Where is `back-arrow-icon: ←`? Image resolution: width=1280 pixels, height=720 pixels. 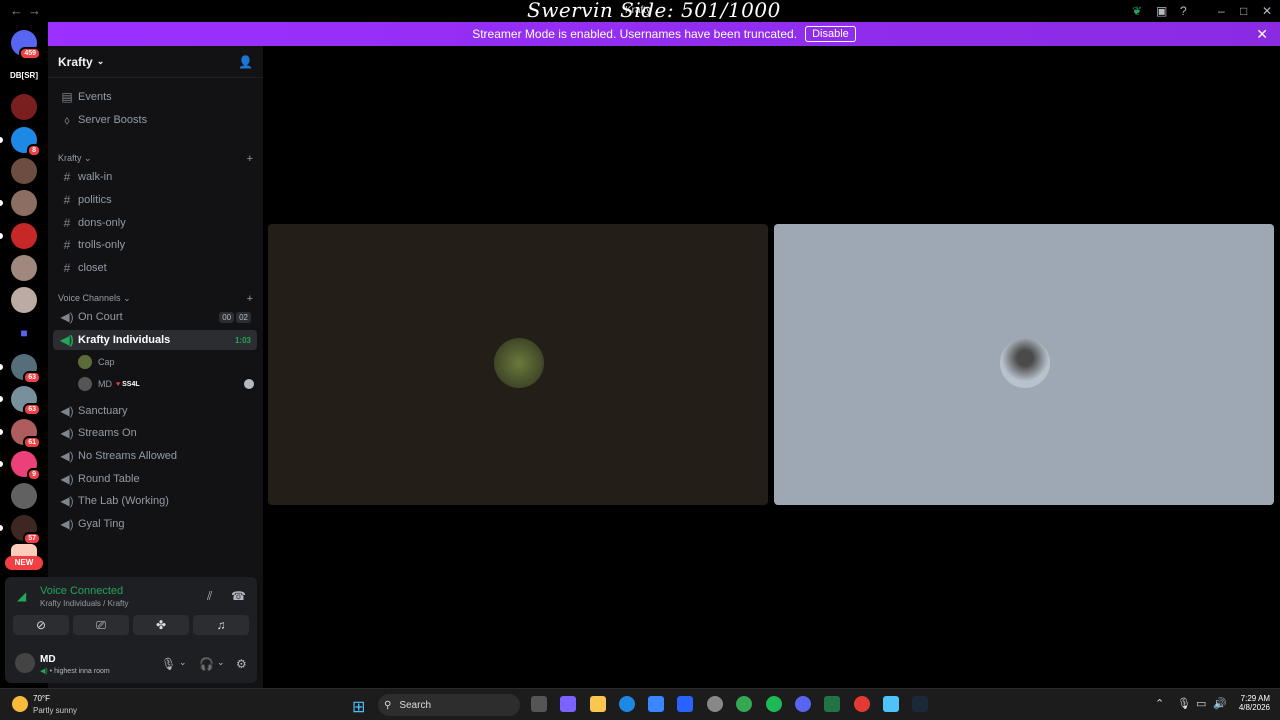
back-arrow-icon: ← is located at coordinates (16, 10).